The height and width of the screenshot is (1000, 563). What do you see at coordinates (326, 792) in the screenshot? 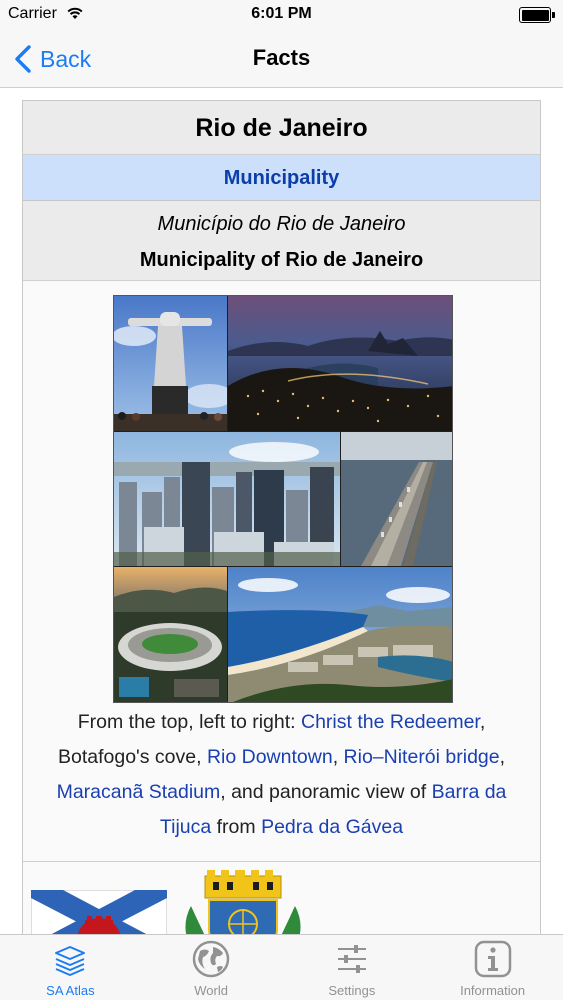
I see `caption-text: , and panoramic view of` at bounding box center [326, 792].